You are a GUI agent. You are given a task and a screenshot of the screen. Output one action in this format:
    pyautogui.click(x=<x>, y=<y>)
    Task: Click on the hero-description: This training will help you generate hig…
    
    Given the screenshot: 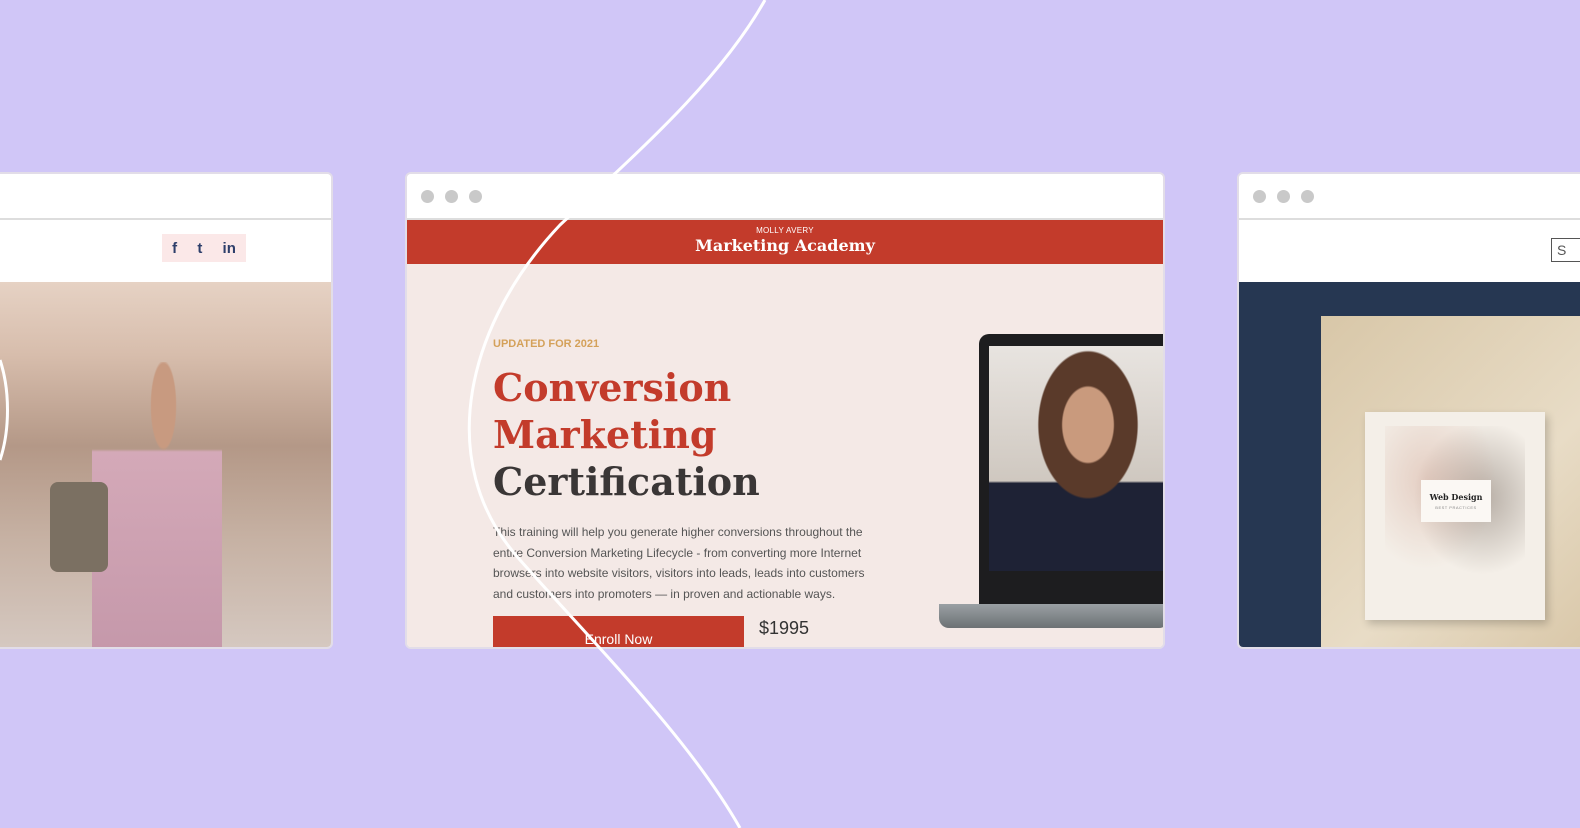 What is the action you would take?
    pyautogui.click(x=679, y=563)
    